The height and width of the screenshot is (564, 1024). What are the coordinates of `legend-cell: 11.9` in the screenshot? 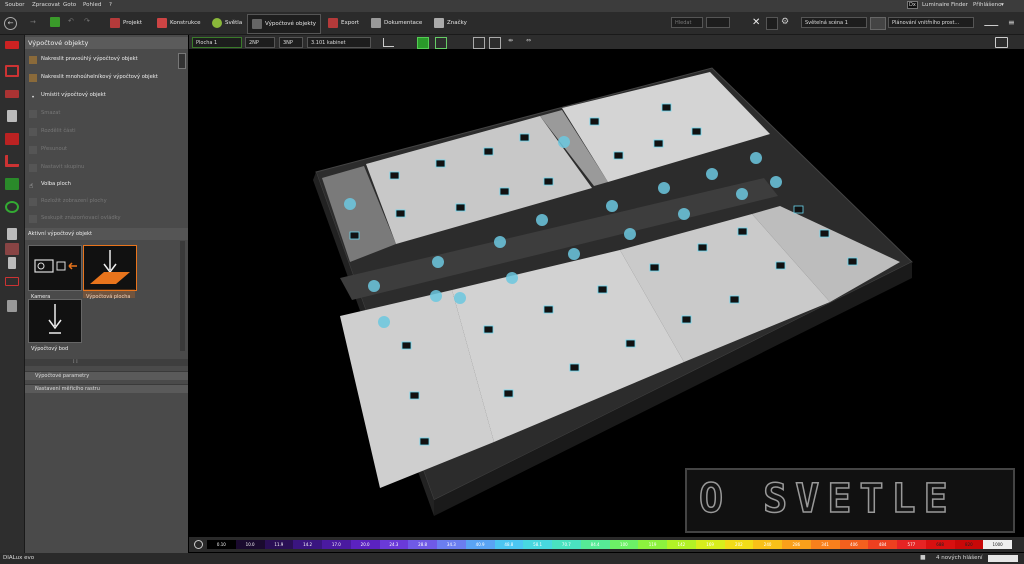 It's located at (279, 544).